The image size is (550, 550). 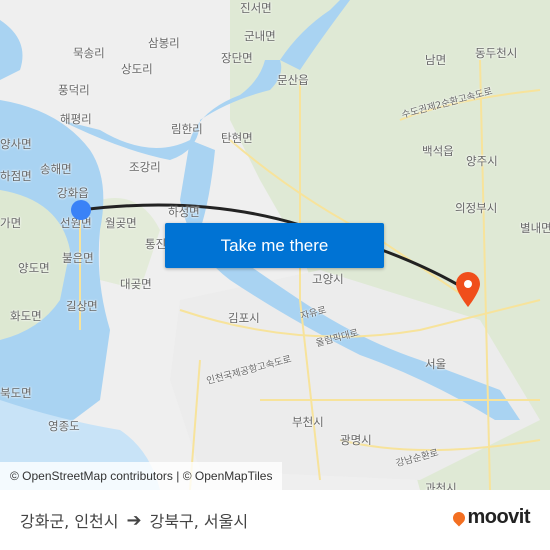 I want to click on place-label: 부천시, so click(x=308, y=422).